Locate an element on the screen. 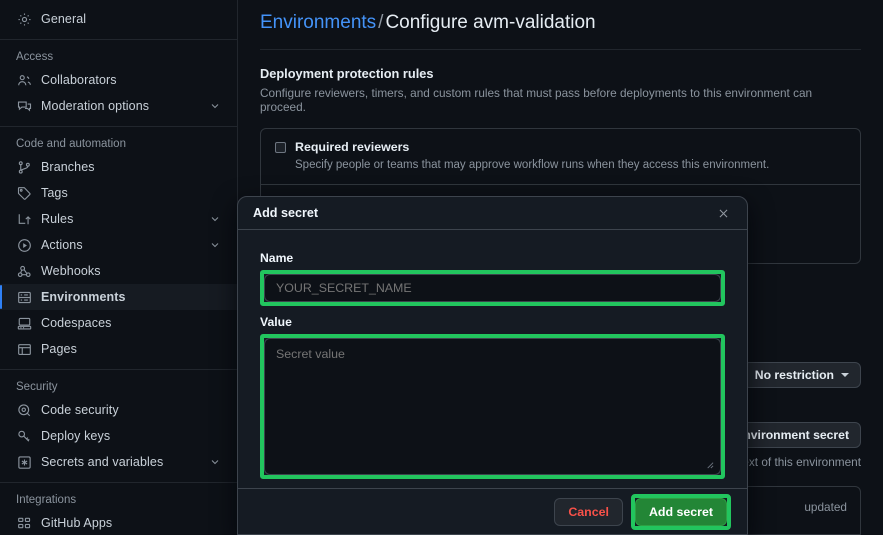 The width and height of the screenshot is (883, 535). sidebar-item-deploy-keys: Deploy keys is located at coordinates (118, 436).